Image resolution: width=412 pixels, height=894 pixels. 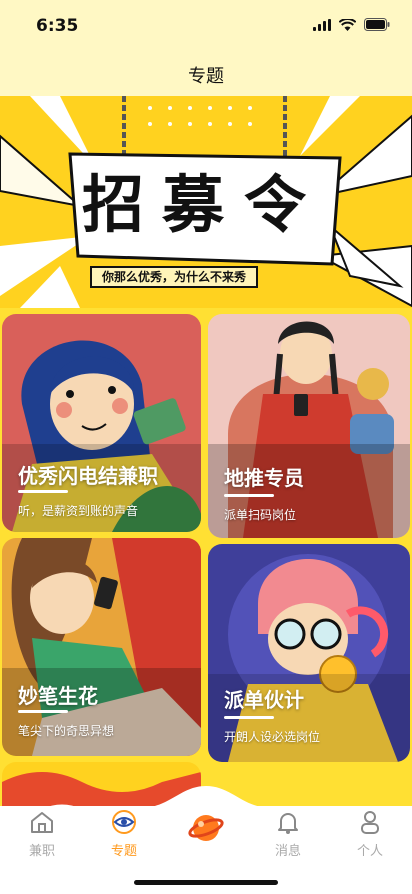 What do you see at coordinates (206, 25) in the screenshot?
I see `status-bar: 6:35` at bounding box center [206, 25].